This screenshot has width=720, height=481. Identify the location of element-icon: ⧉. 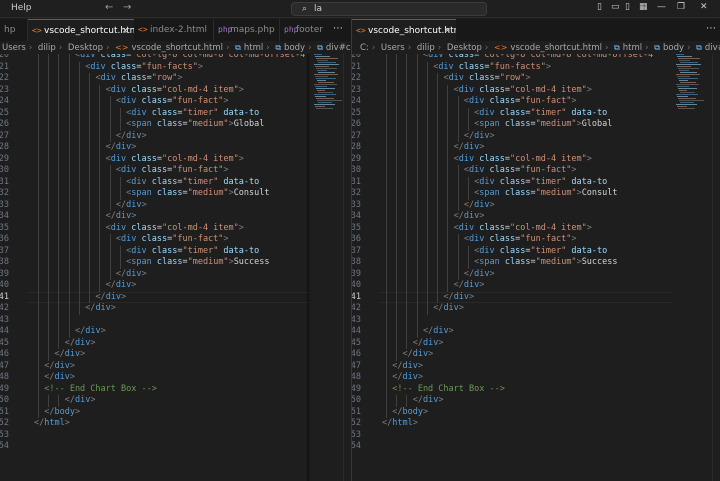
(320, 47).